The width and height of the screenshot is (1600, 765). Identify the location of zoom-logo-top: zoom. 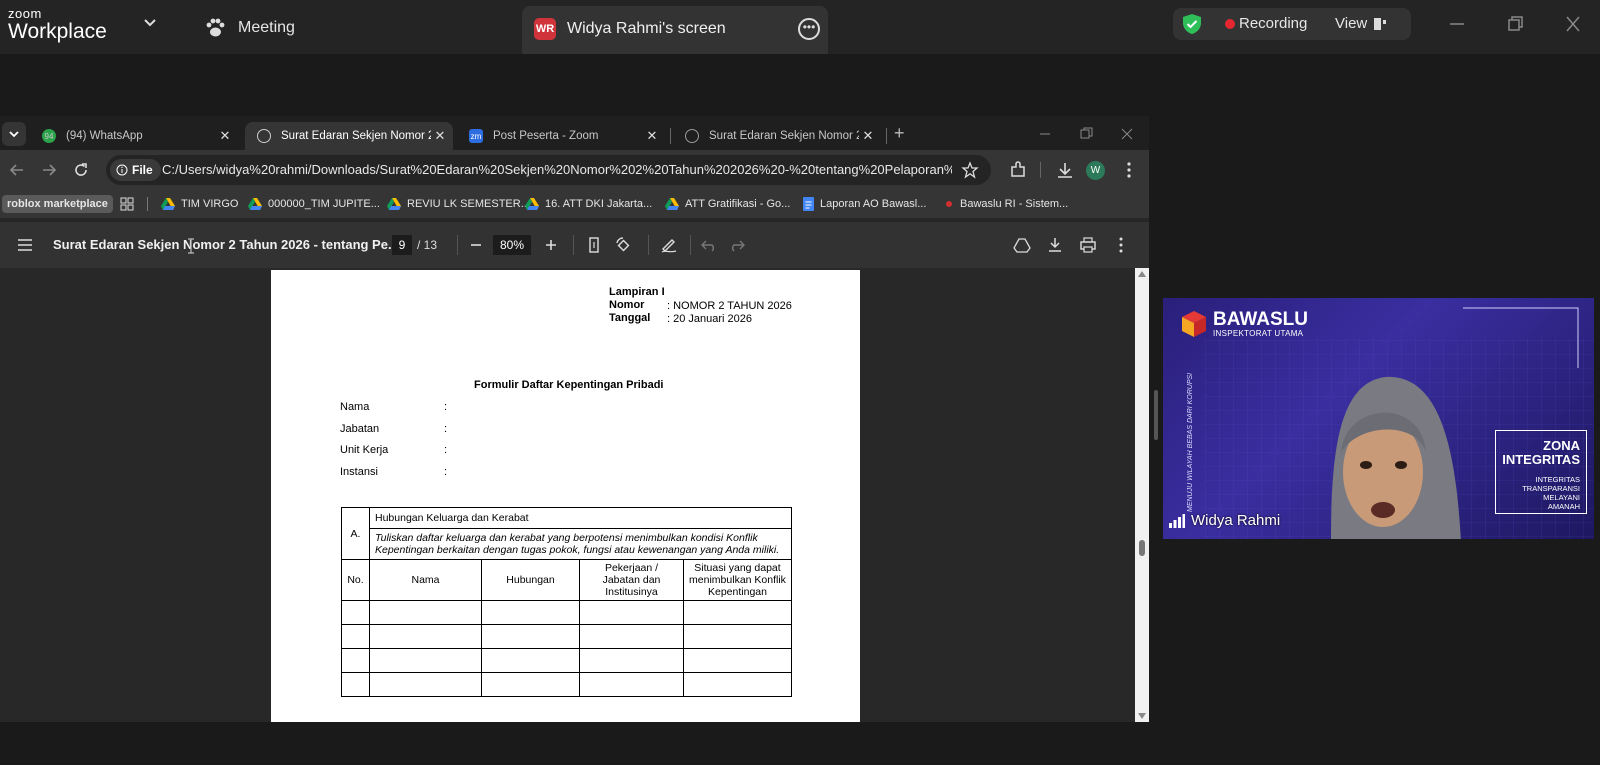
(25, 13).